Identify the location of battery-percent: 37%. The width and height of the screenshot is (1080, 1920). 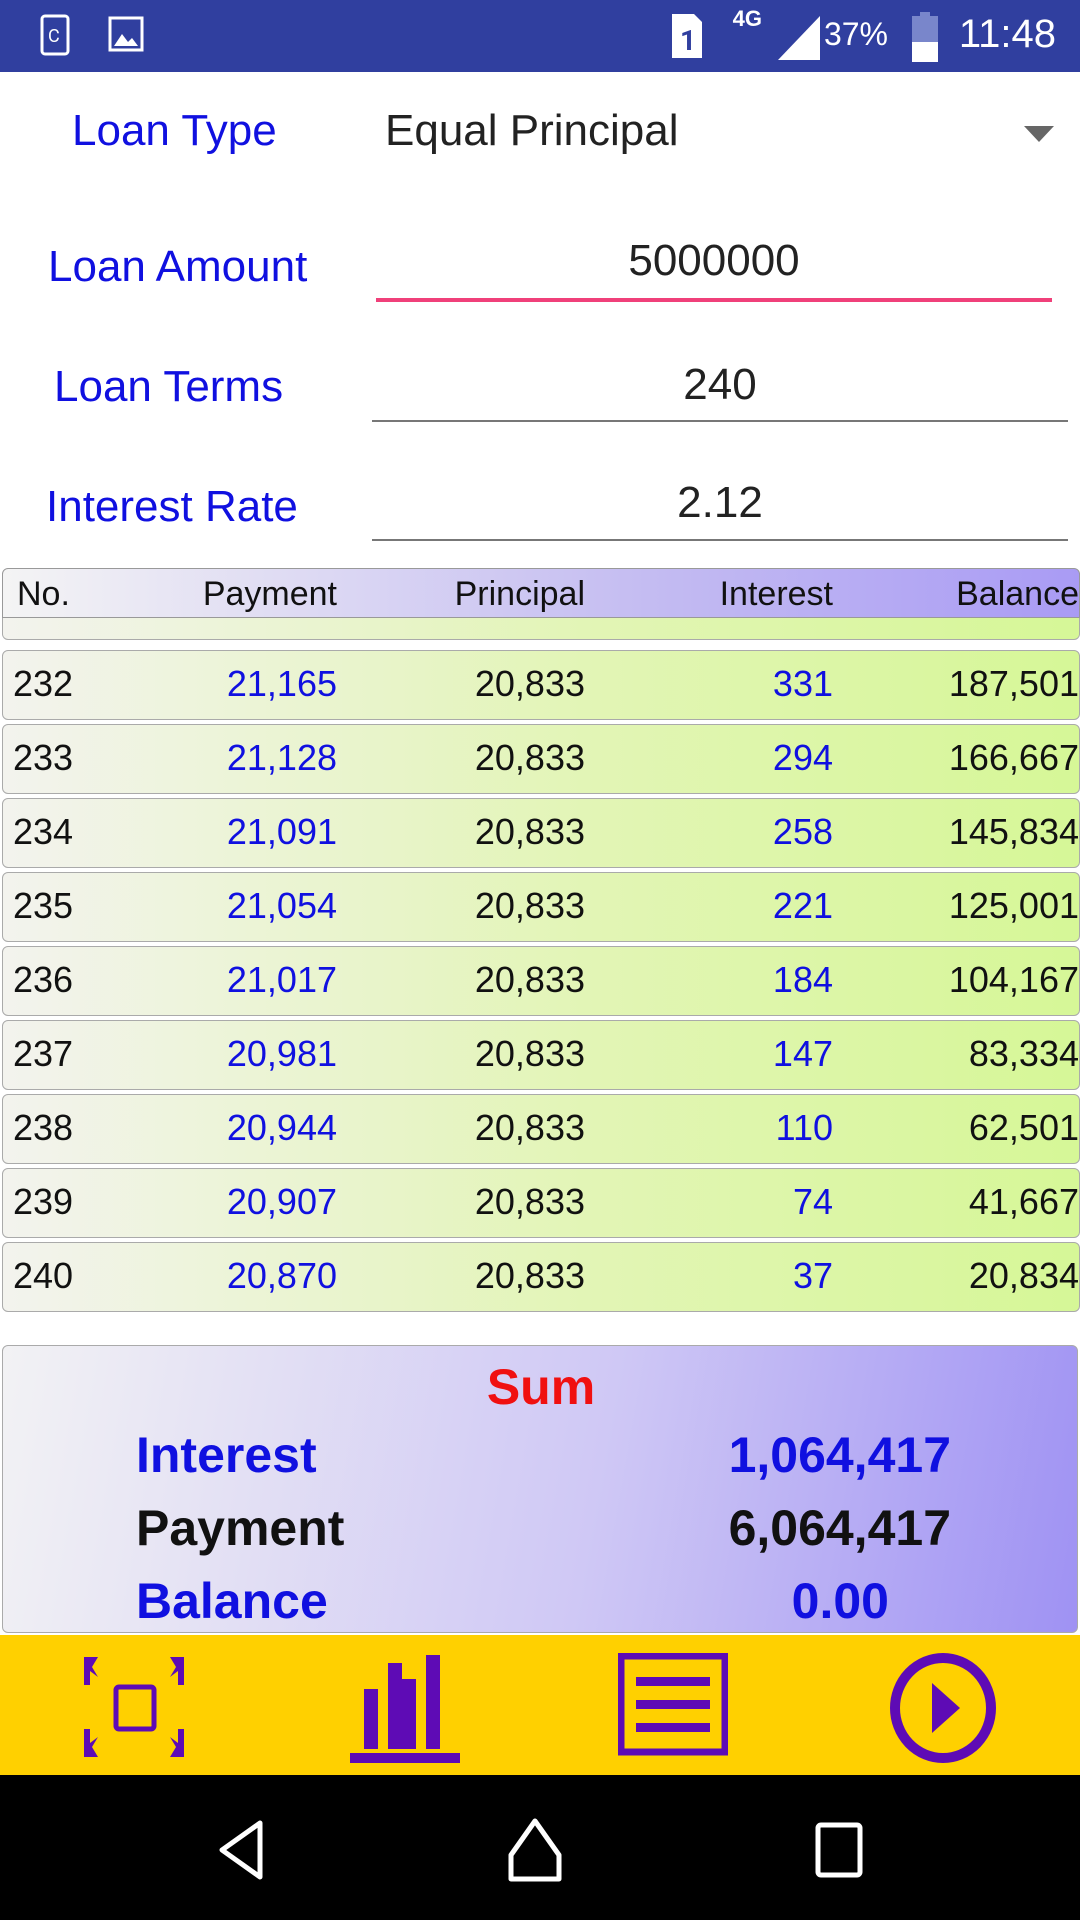
(855, 34).